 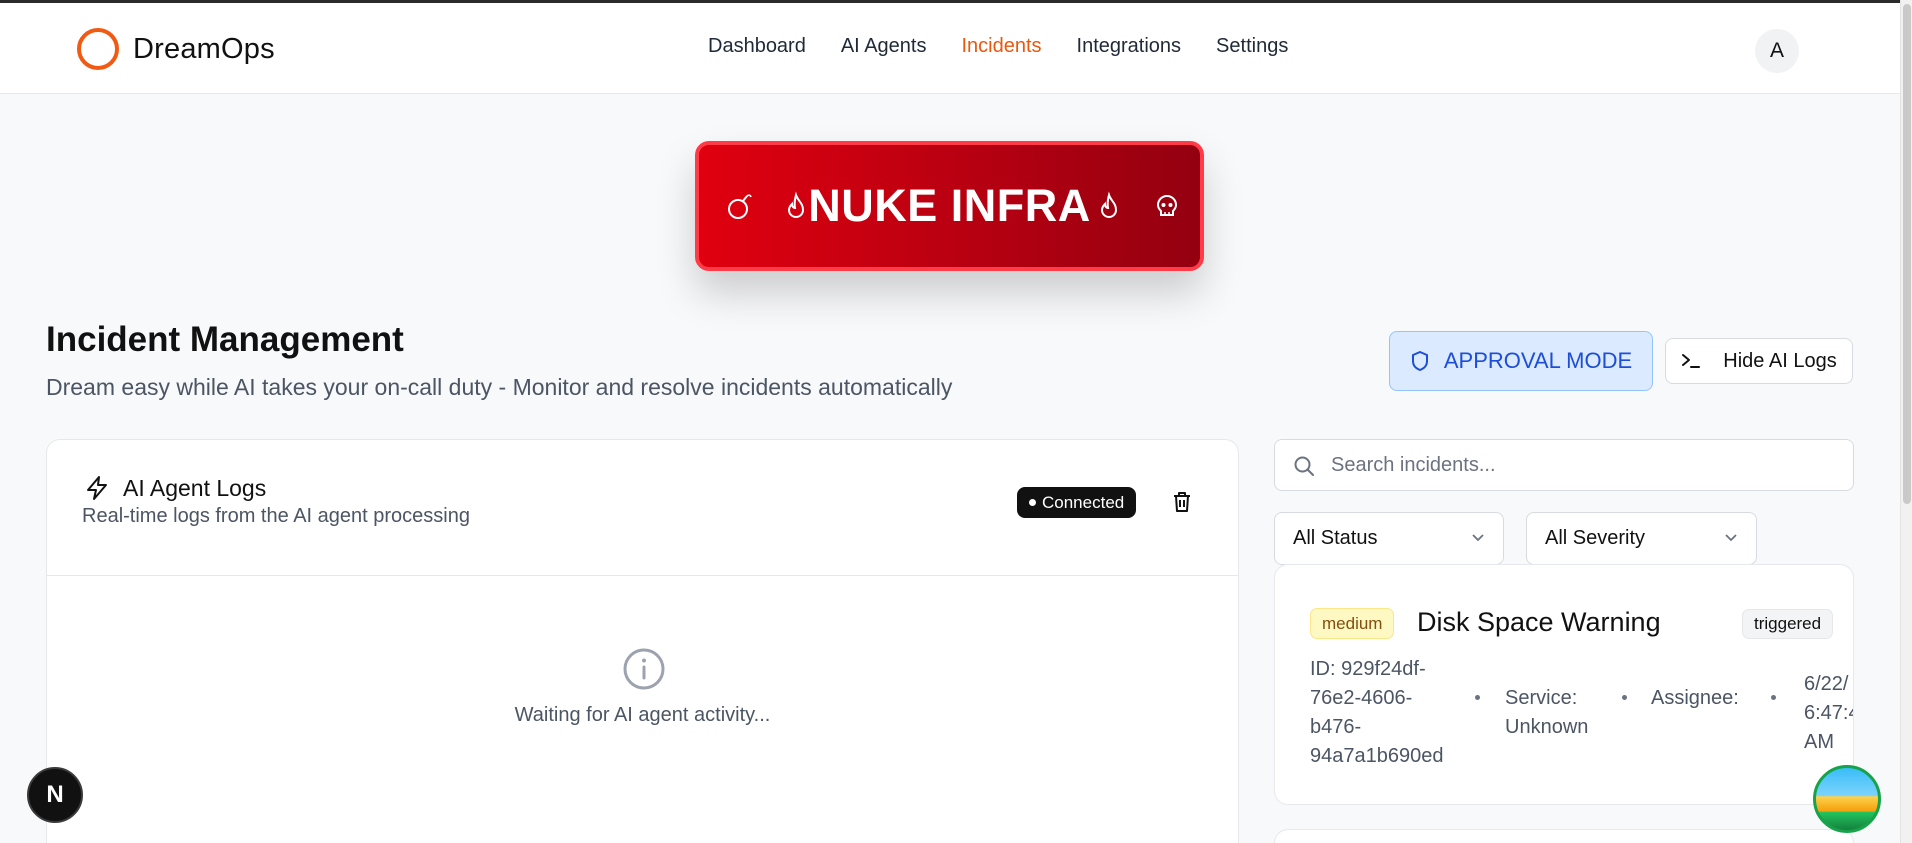 I want to click on incident-time-line: 6:47:4, so click(x=1828, y=713).